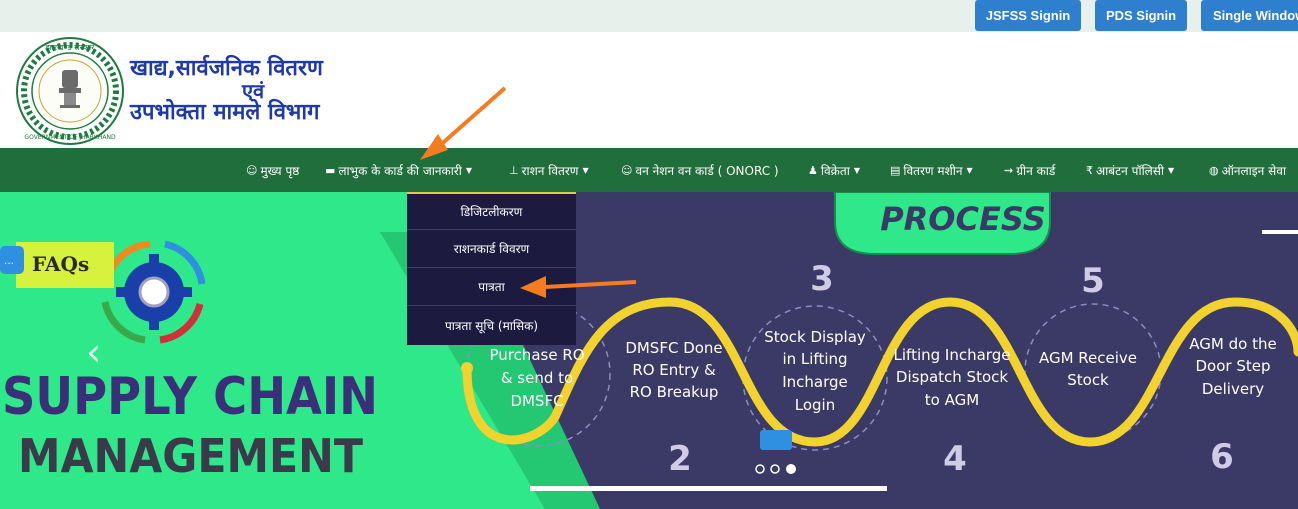 Image resolution: width=1298 pixels, height=509 pixels. I want to click on step-5-line2: Stock, so click(1088, 380).